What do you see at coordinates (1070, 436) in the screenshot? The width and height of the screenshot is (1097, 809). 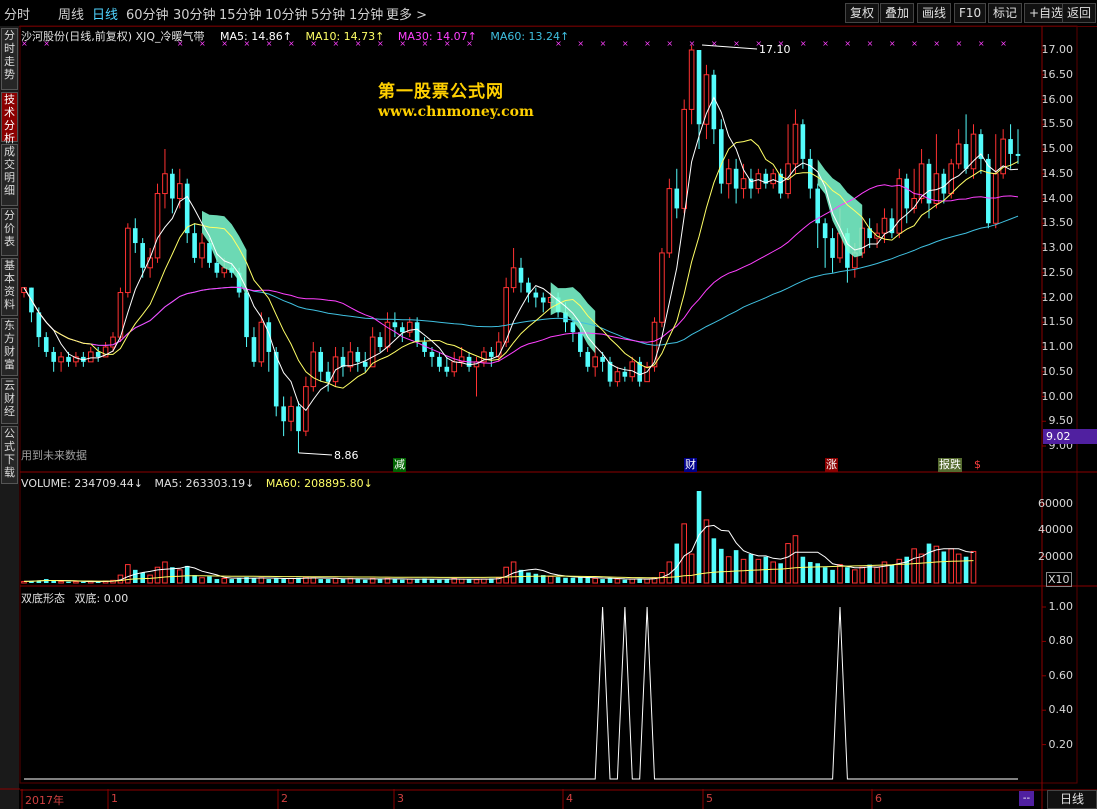 I see `current-price-tag: 9.02` at bounding box center [1070, 436].